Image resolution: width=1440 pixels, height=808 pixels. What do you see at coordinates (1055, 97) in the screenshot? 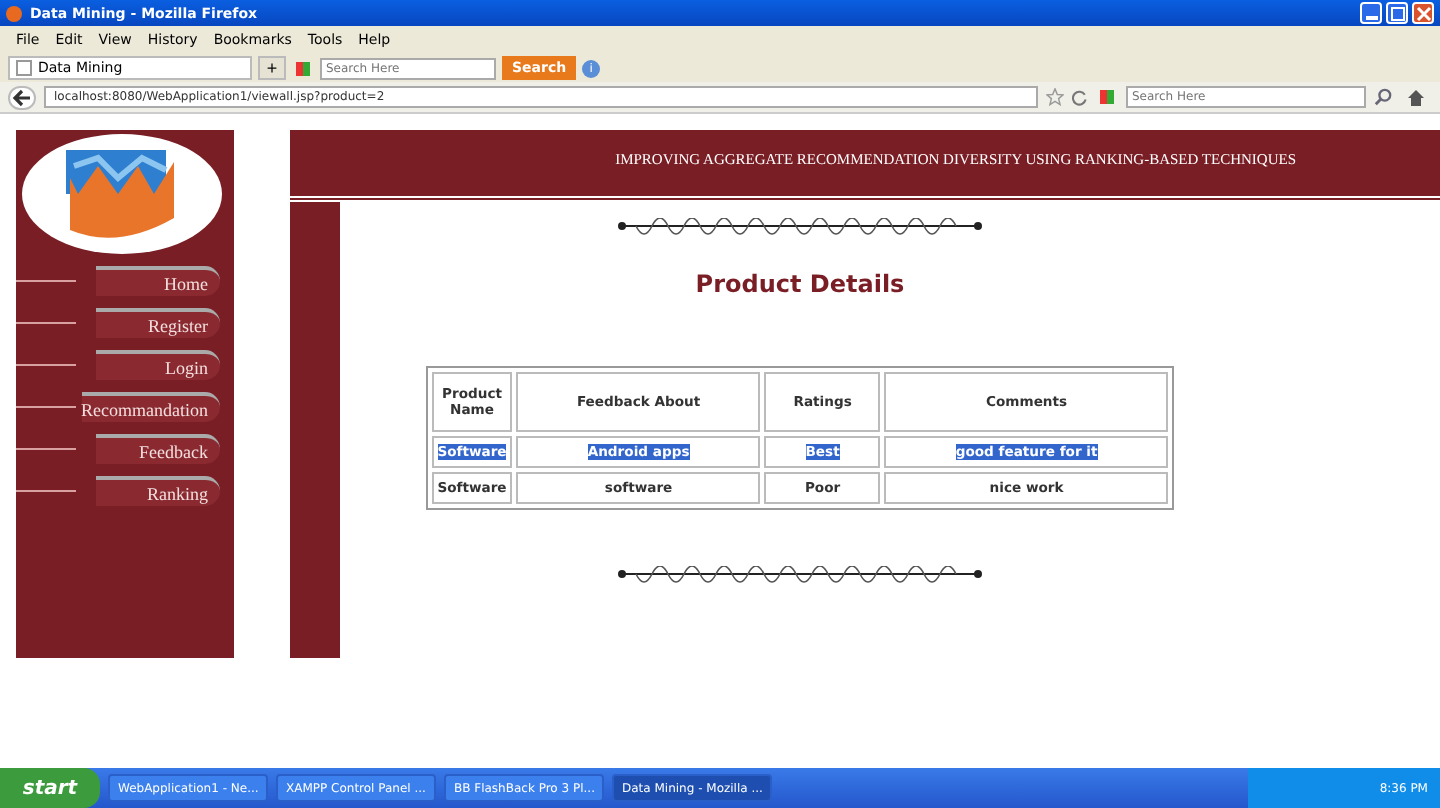
I see `star-icon` at bounding box center [1055, 97].